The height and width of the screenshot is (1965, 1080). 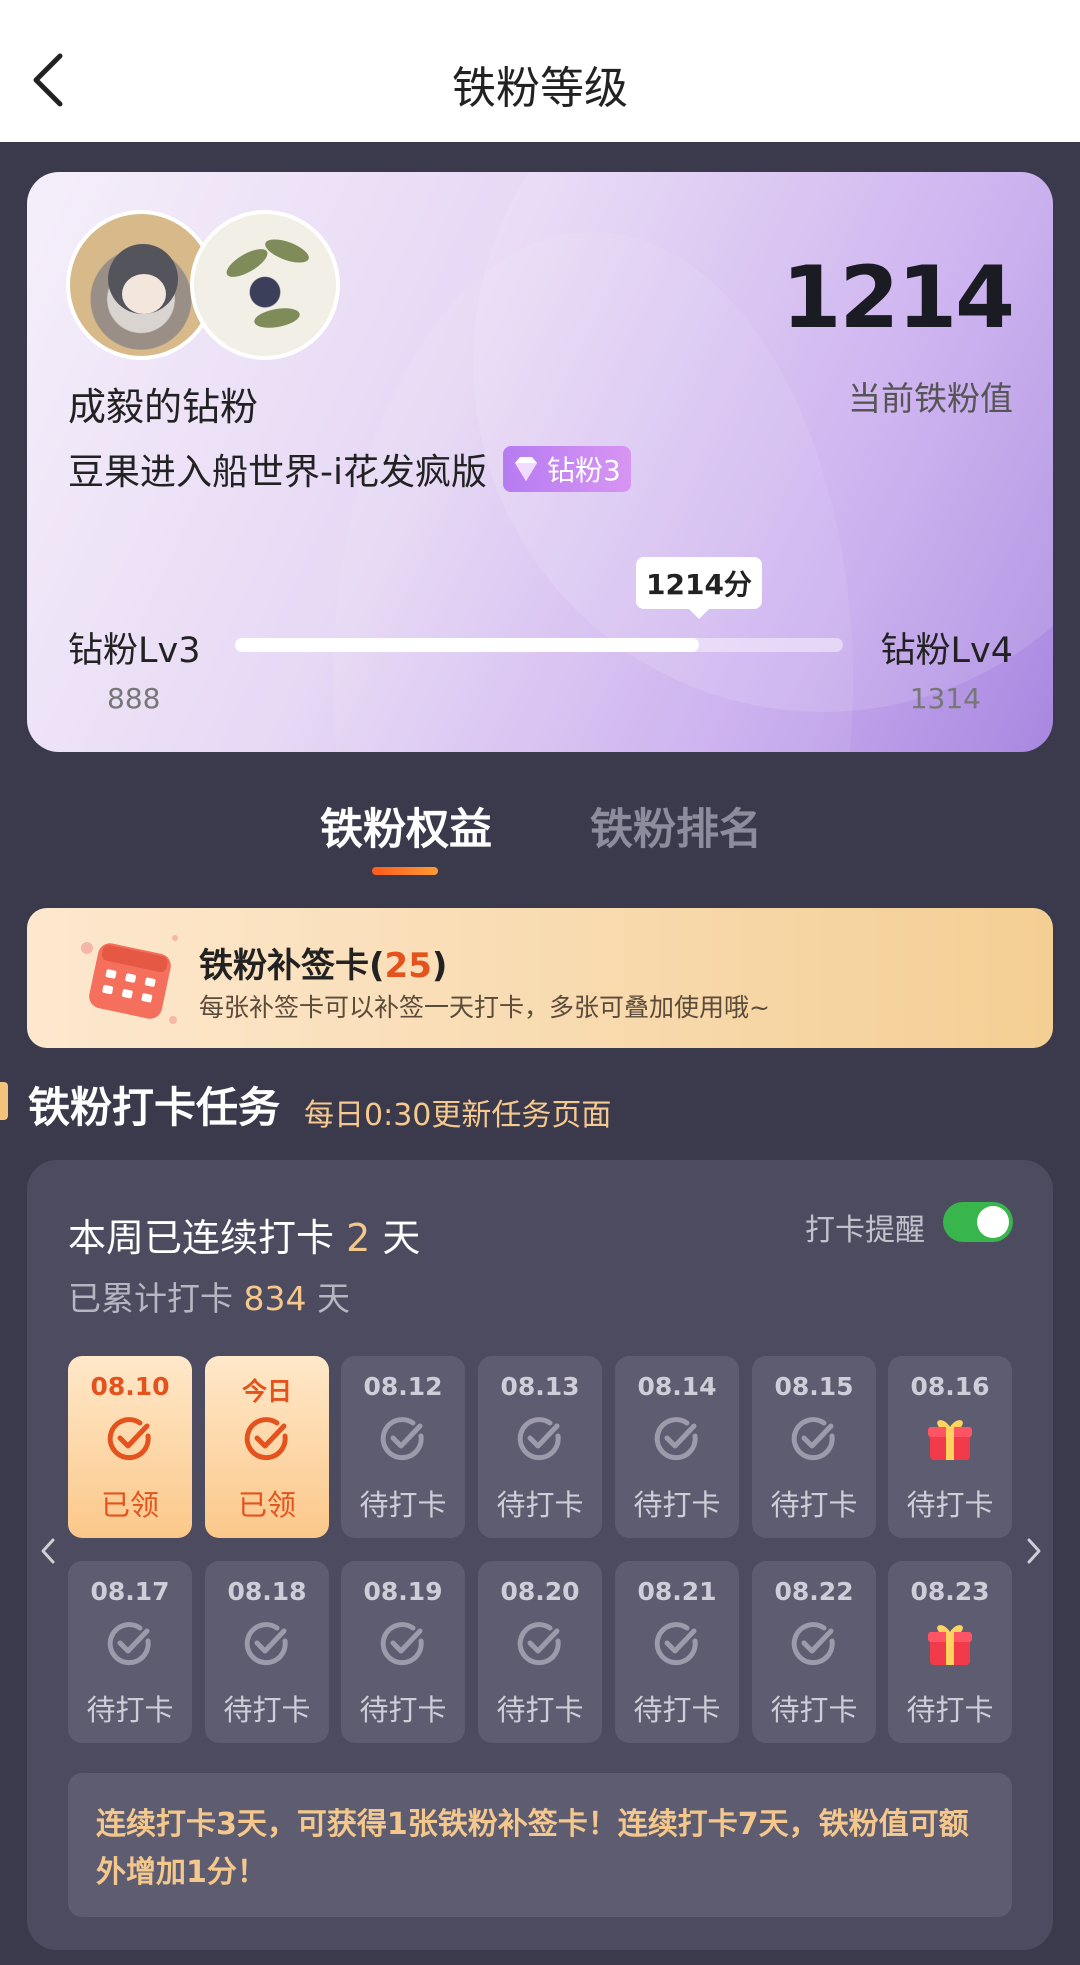 I want to click on checkin-day: 08.22 待打卡, so click(x=814, y=1652).